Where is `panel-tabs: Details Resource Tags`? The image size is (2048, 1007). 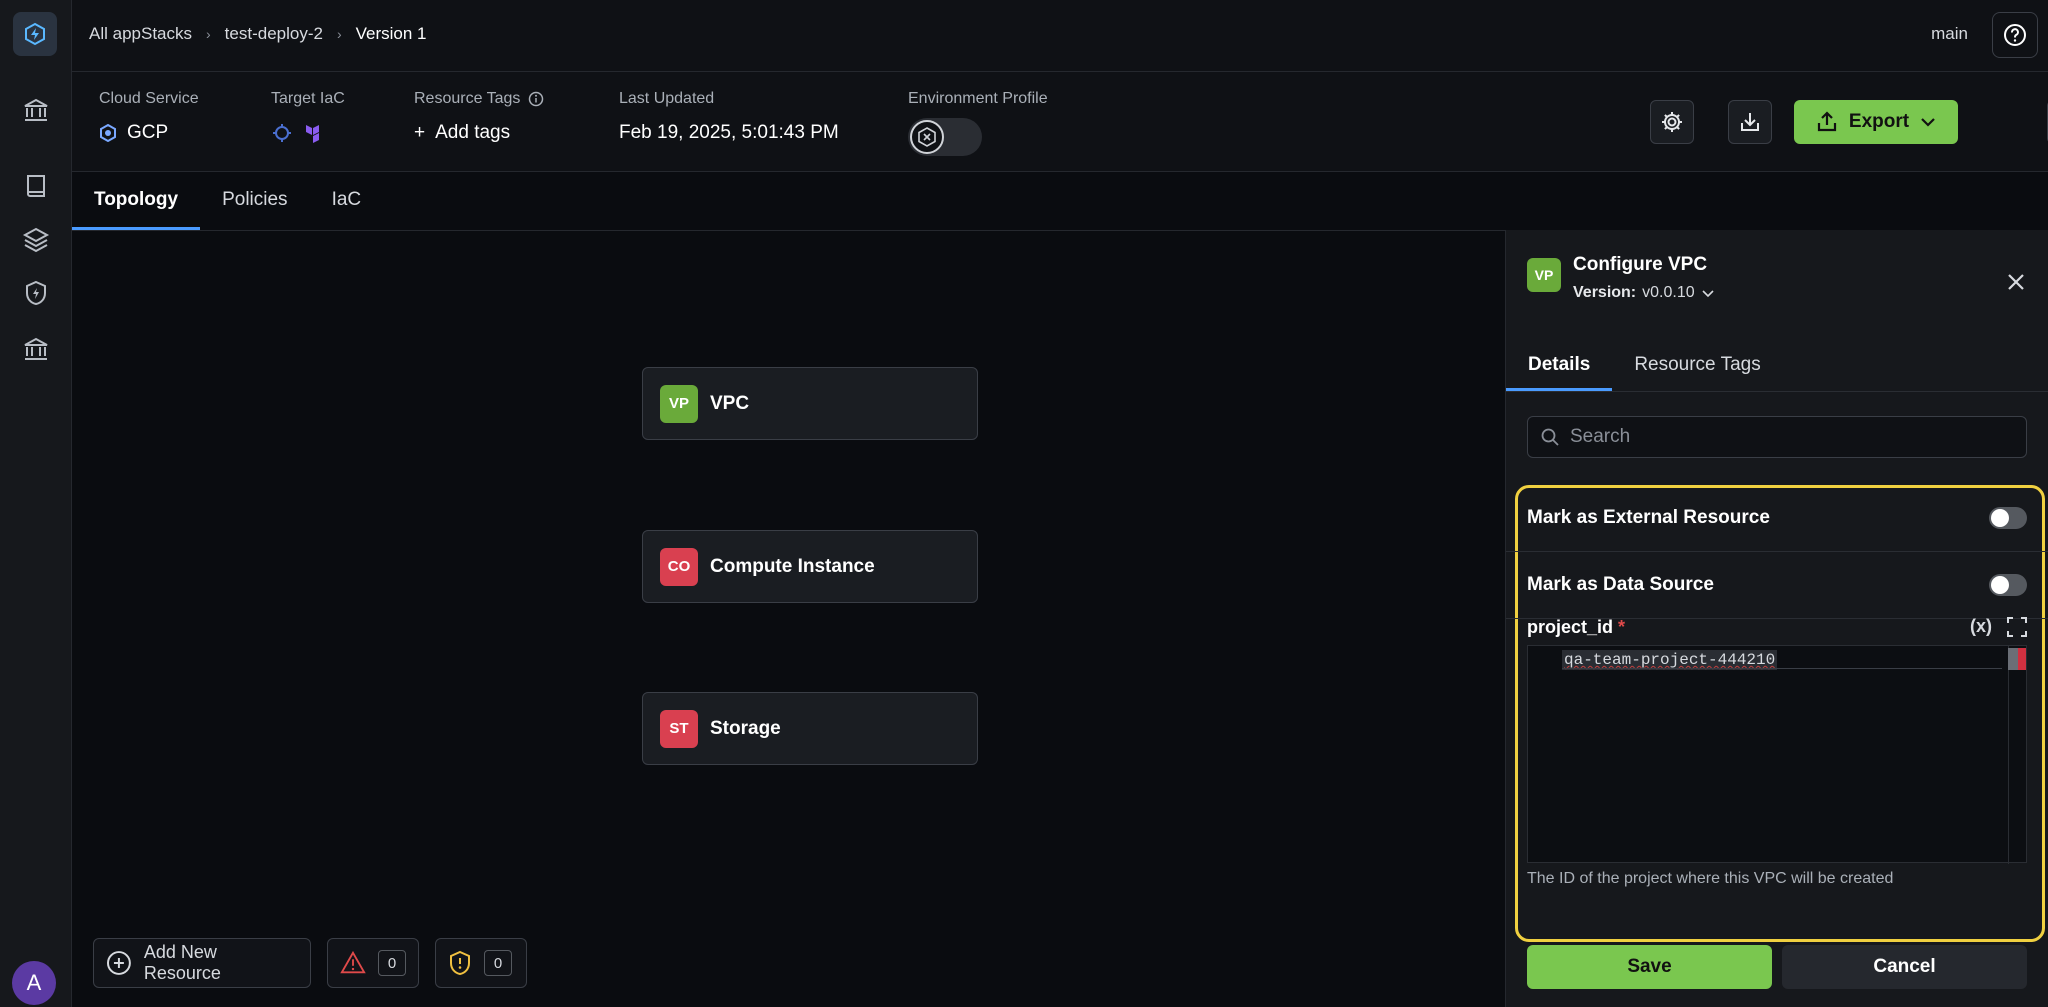 panel-tabs: Details Resource Tags is located at coordinates (1777, 366).